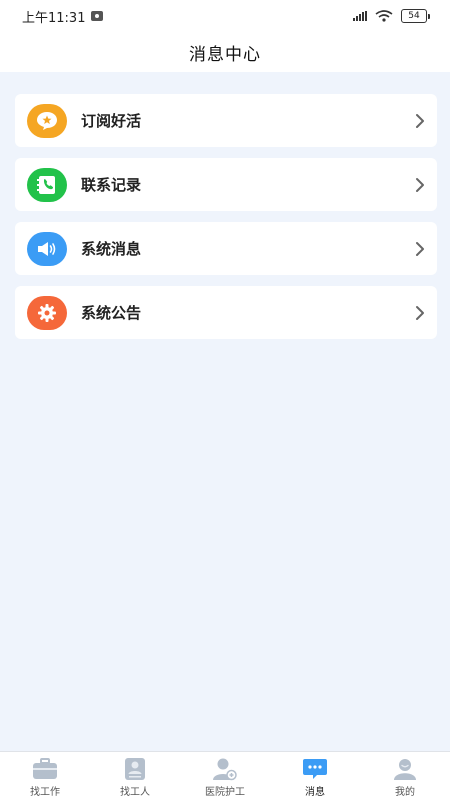 The width and height of the screenshot is (450, 800). Describe the element at coordinates (111, 249) in the screenshot. I see `menu-item-label: 系统消息` at that location.